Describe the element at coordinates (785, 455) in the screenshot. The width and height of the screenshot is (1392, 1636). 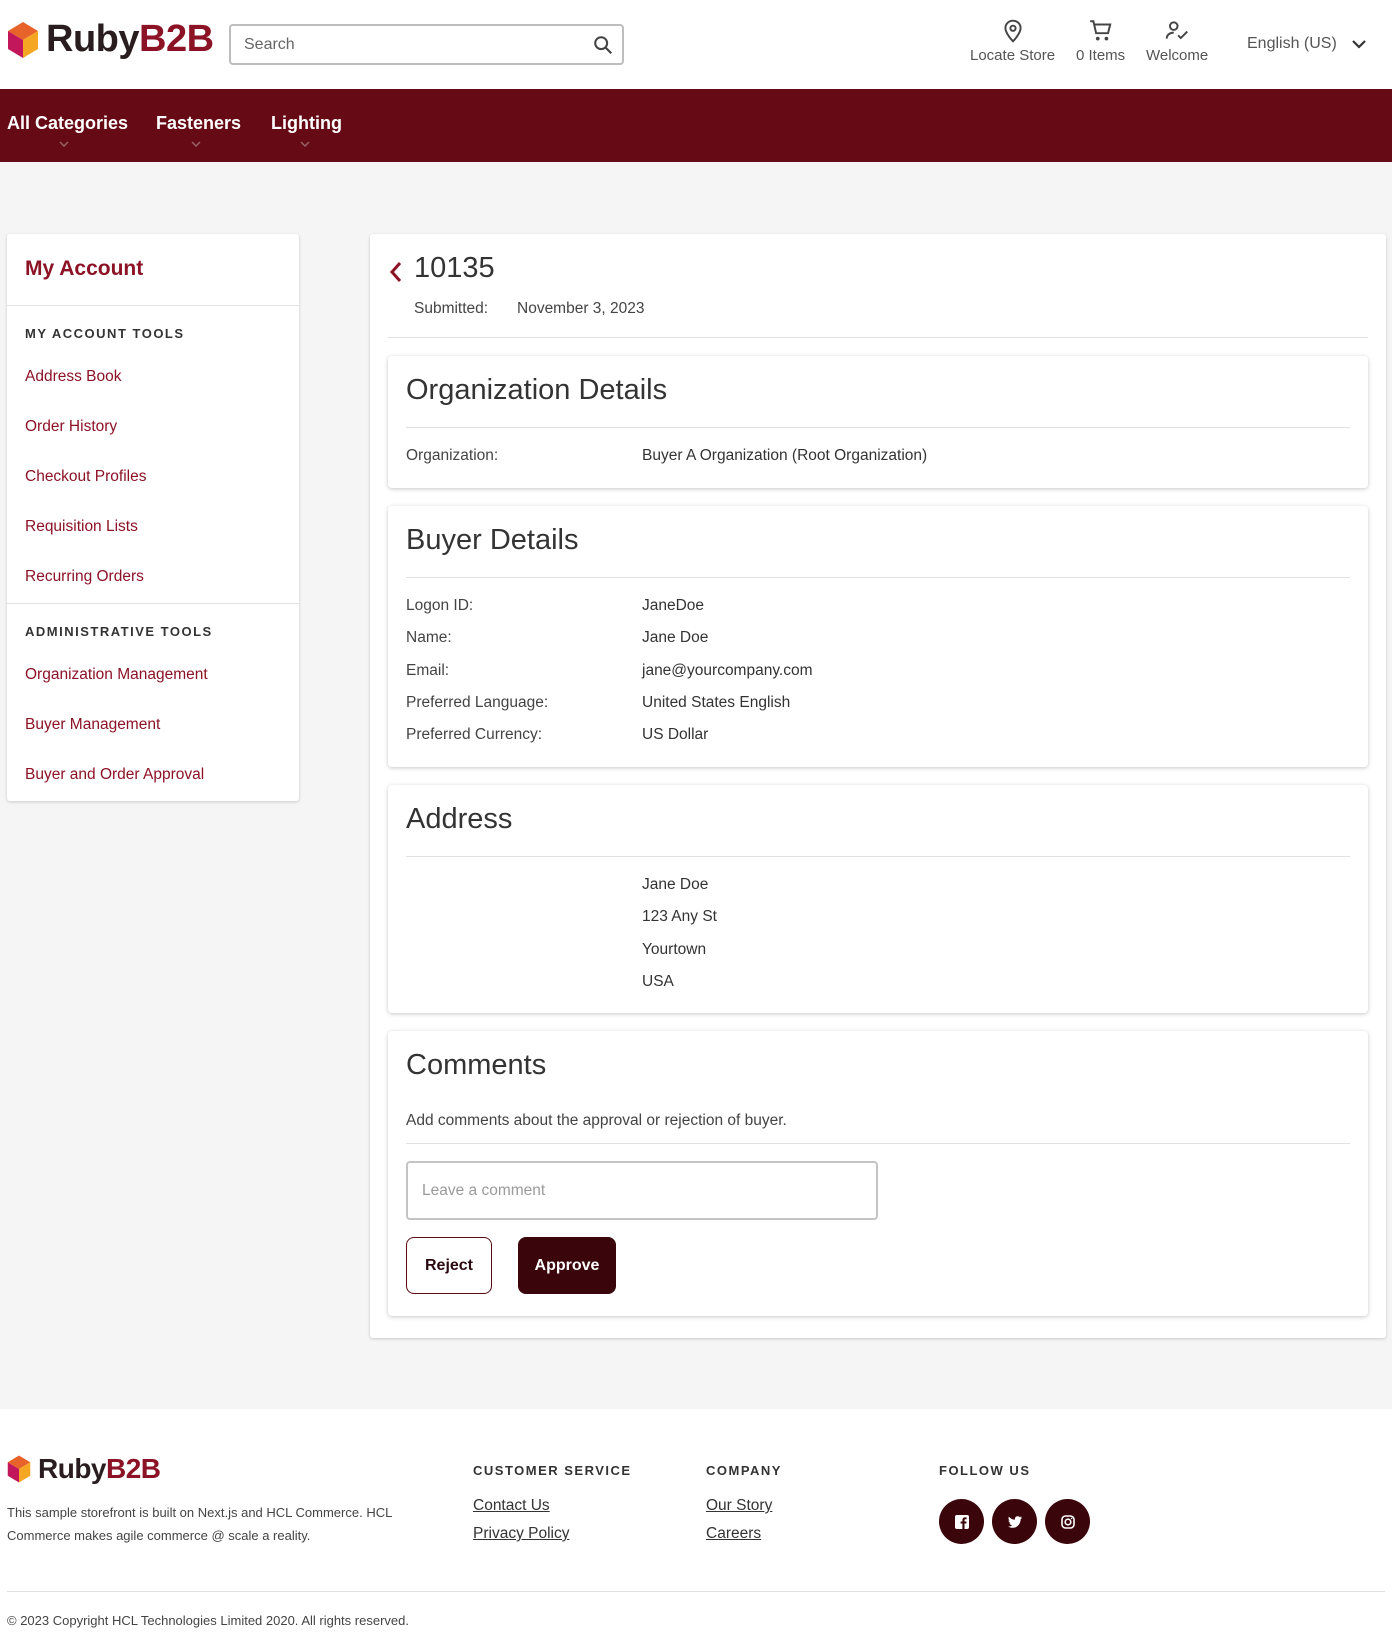
I see `organization-value: Buyer A Organization (Root Organization)` at that location.